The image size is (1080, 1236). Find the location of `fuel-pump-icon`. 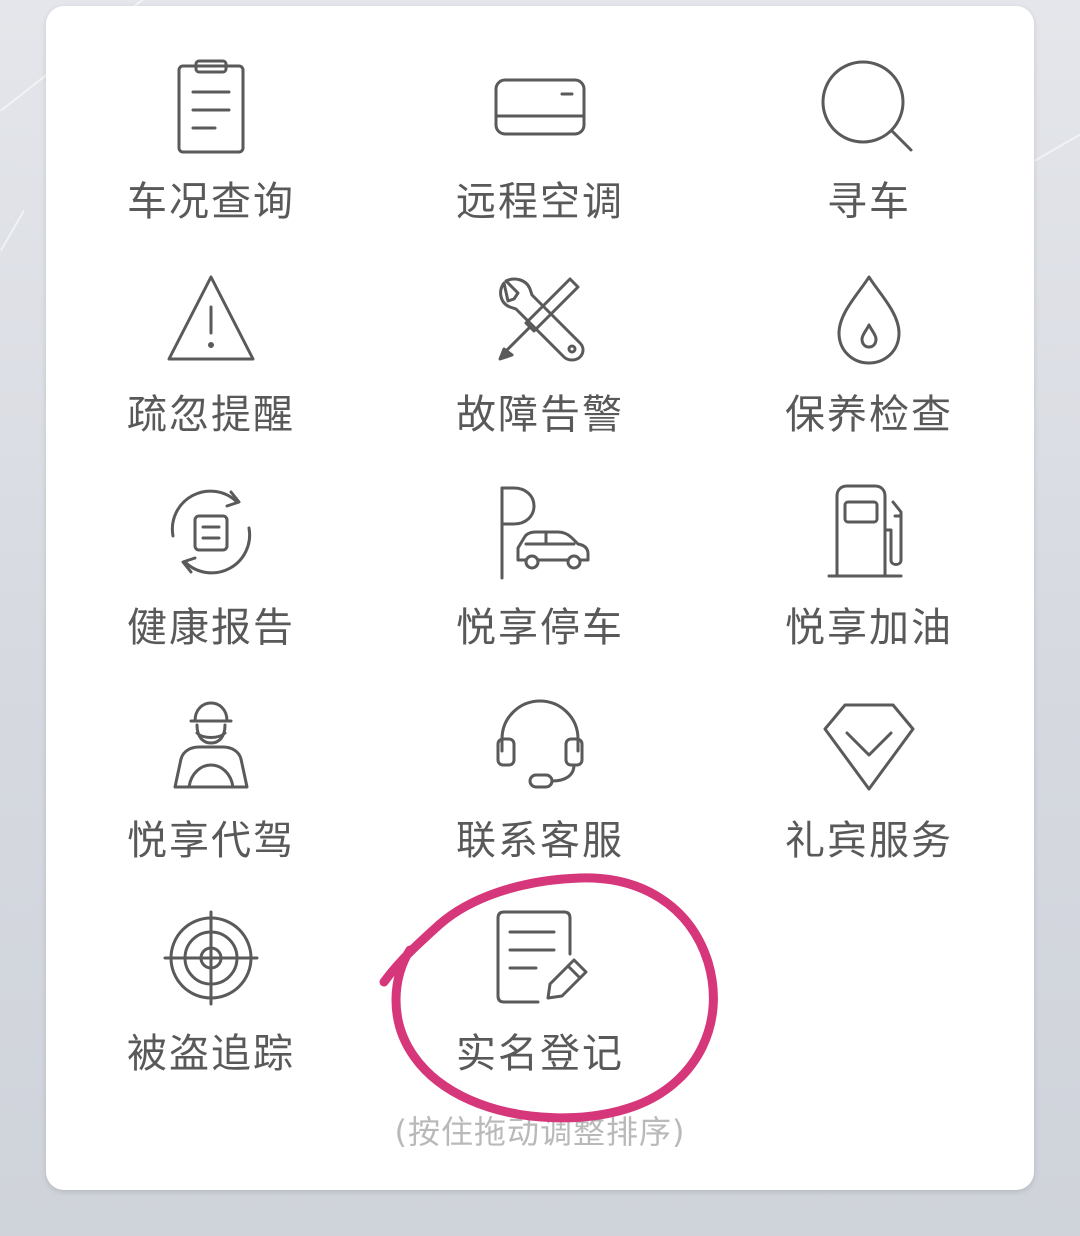

fuel-pump-icon is located at coordinates (869, 532).